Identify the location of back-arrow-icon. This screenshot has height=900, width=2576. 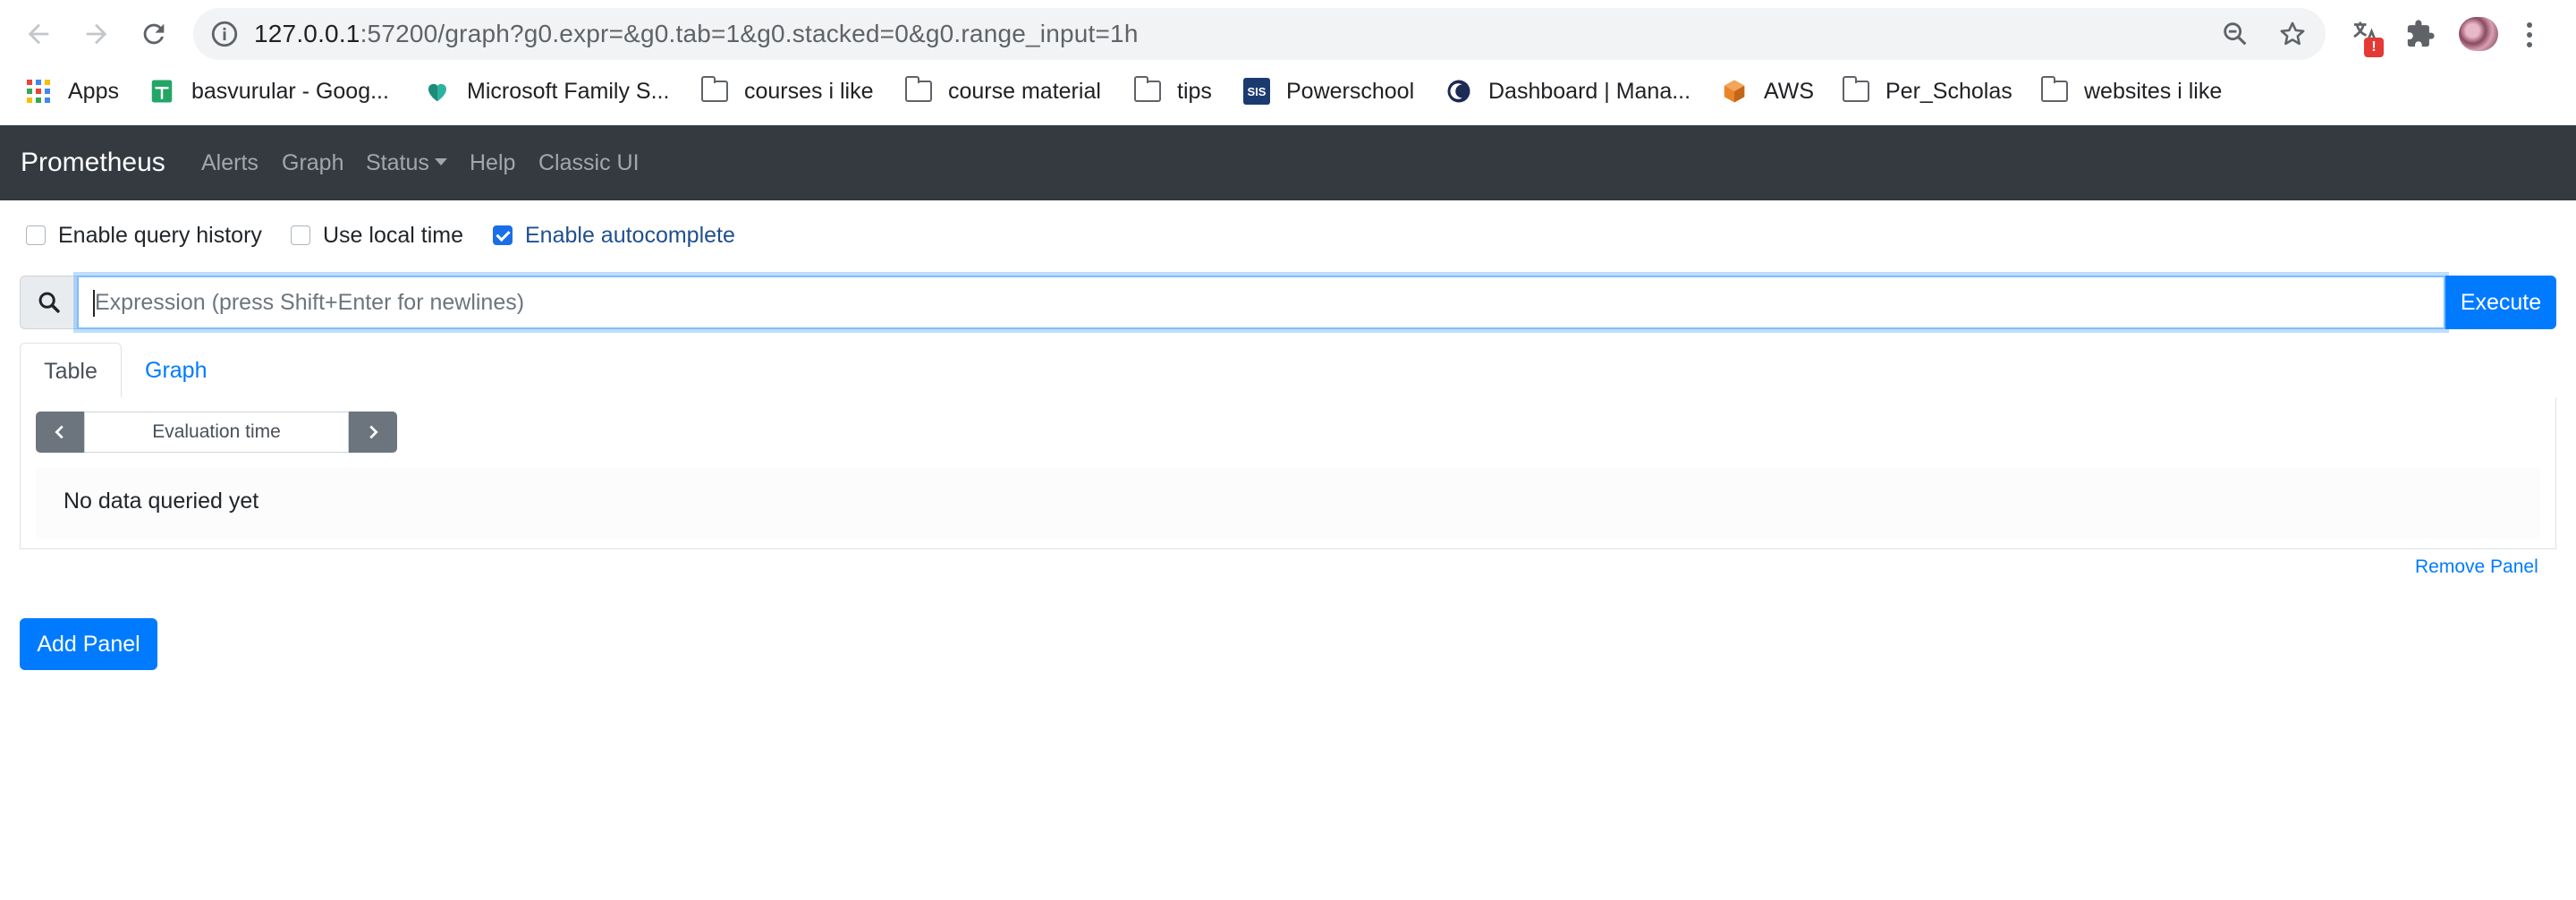
(38, 34).